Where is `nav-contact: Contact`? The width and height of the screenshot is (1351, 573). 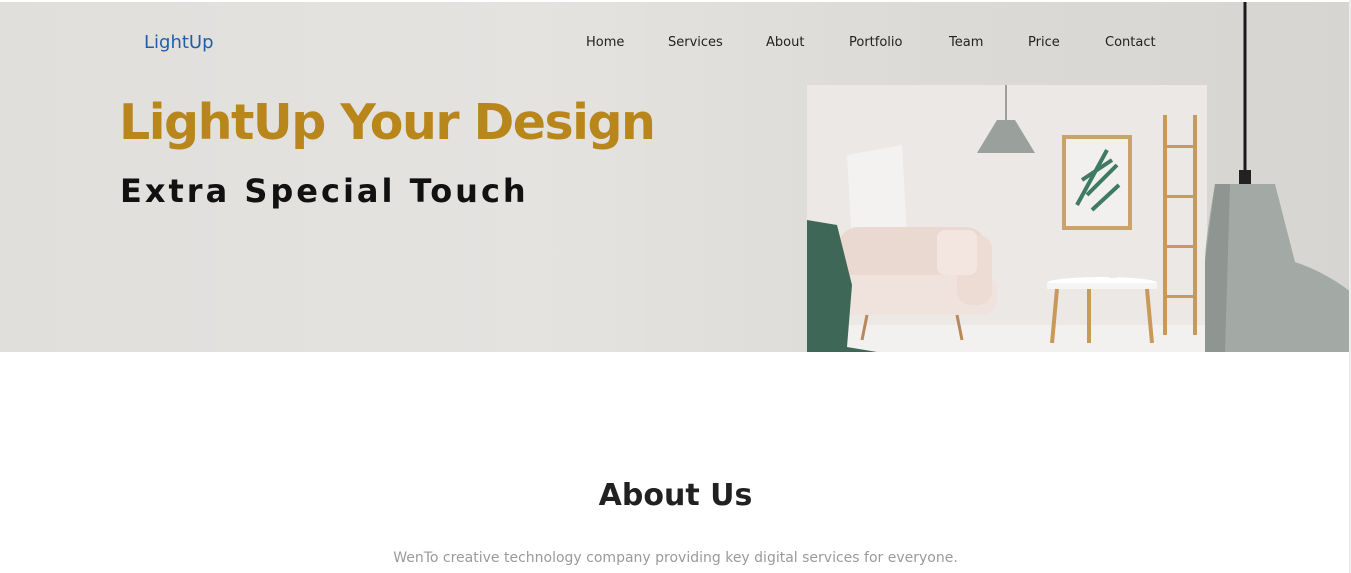
nav-contact: Contact is located at coordinates (1130, 42).